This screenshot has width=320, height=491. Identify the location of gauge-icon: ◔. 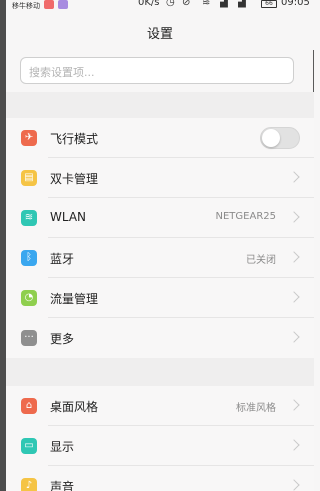
(29, 298).